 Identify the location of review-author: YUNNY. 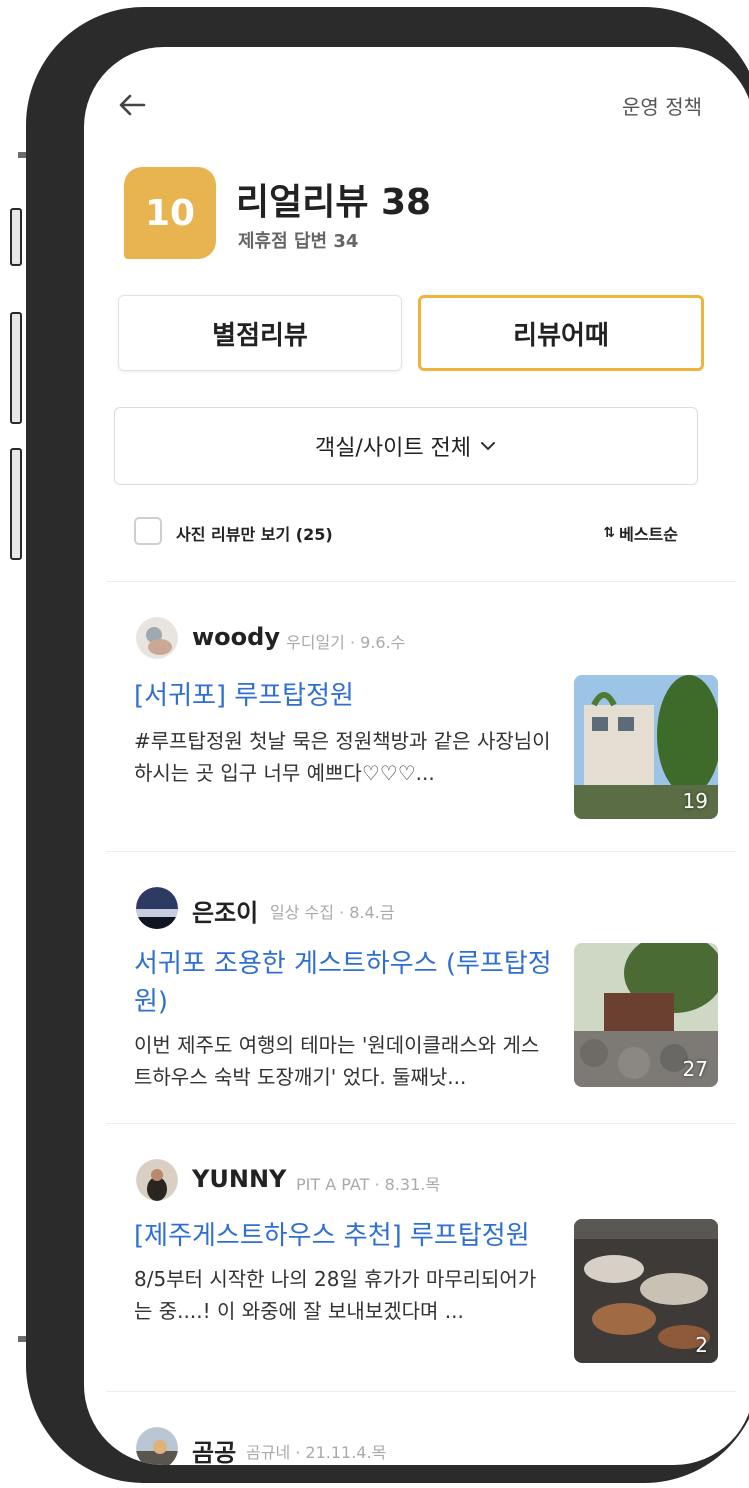
(239, 1179).